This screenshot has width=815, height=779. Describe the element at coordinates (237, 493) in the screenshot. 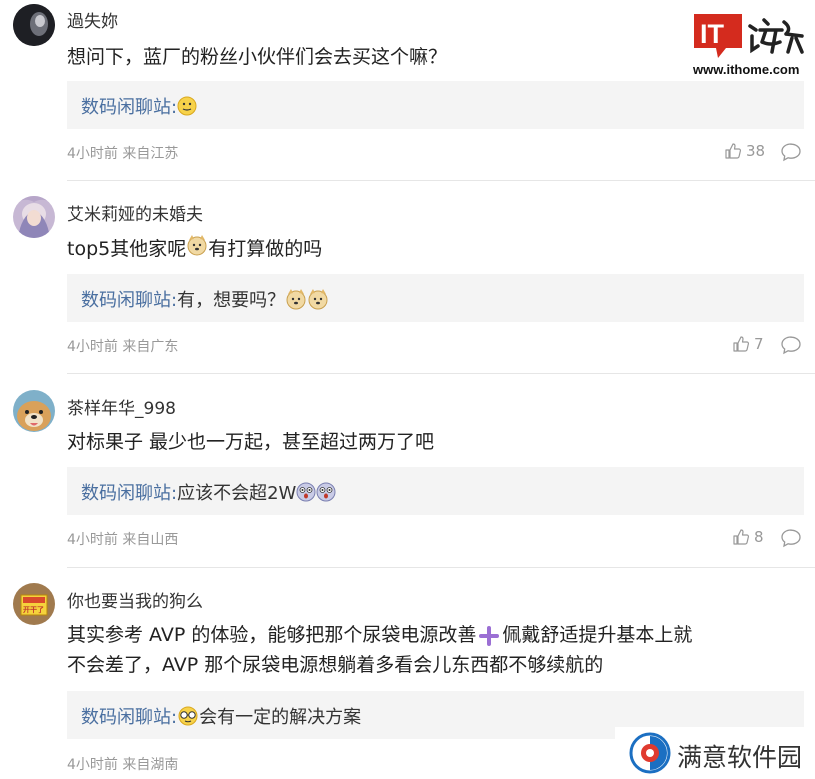

I see `reply-text: 应该不会超2W` at that location.